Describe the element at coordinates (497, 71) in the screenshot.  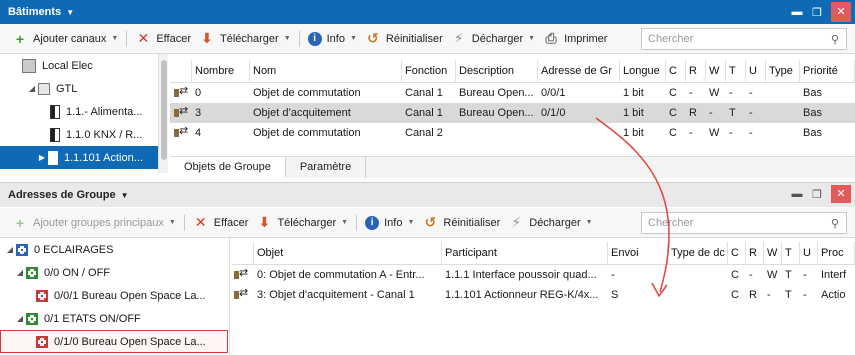
I see `column-header: Description` at that location.